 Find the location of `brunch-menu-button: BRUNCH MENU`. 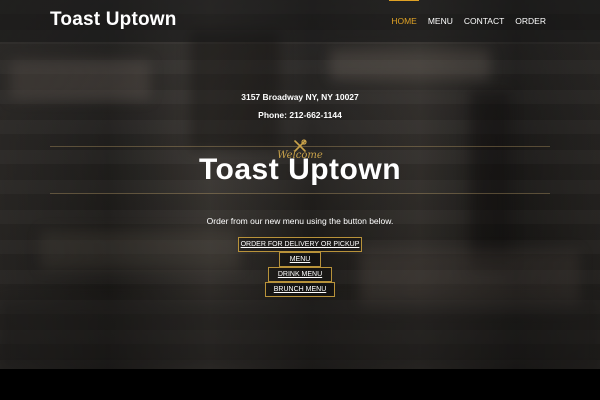

brunch-menu-button: BRUNCH MENU is located at coordinates (300, 289).